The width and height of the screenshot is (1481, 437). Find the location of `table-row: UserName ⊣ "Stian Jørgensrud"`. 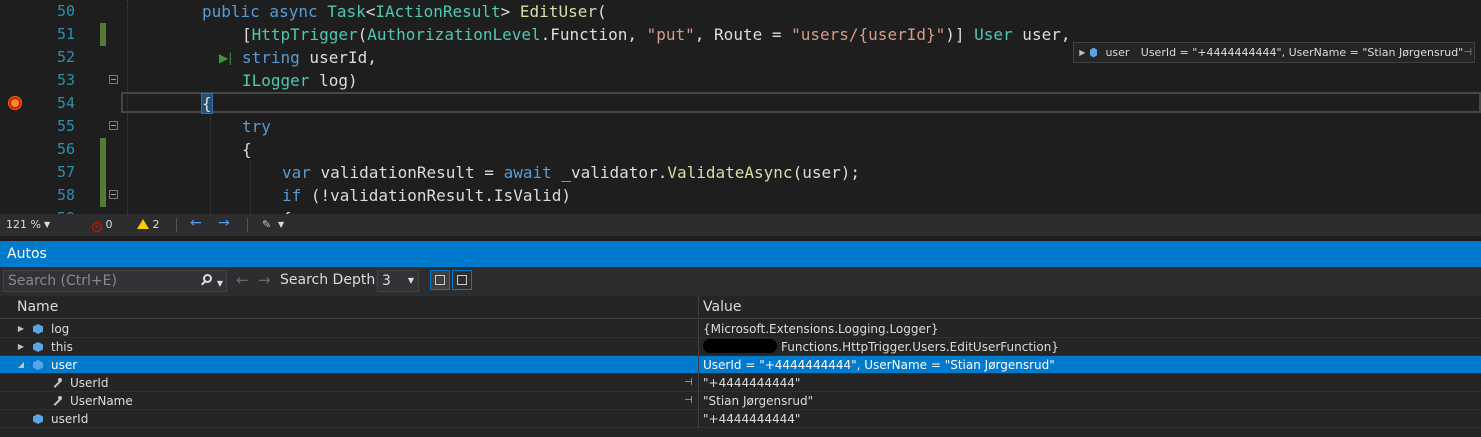

table-row: UserName ⊣ "Stian Jørgensrud" is located at coordinates (740, 401).